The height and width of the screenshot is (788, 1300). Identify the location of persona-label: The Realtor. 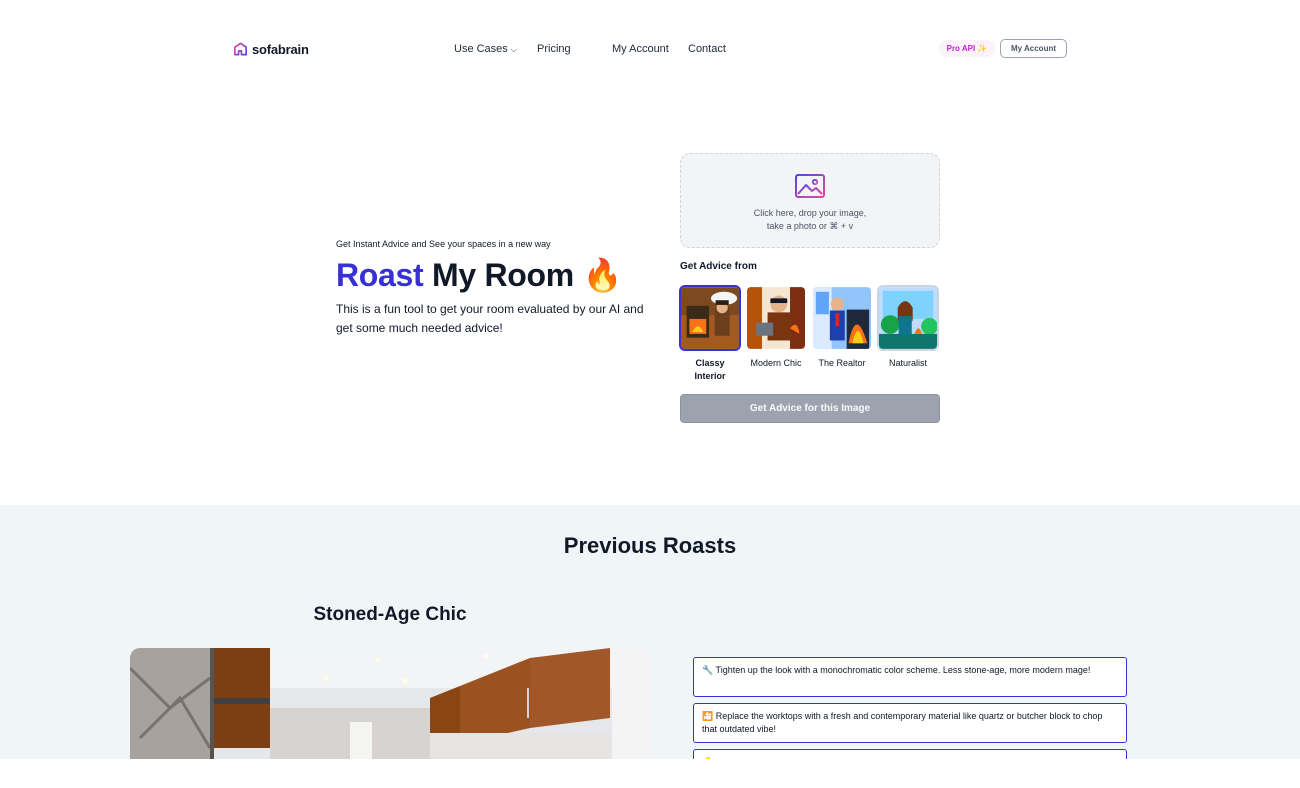
(842, 363).